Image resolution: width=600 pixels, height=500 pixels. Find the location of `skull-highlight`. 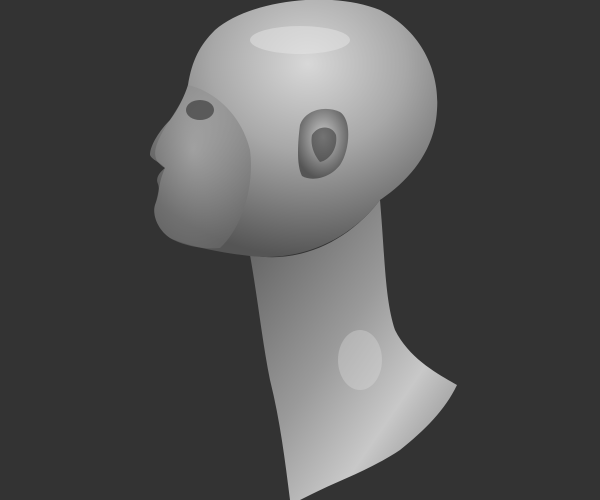

skull-highlight is located at coordinates (300, 40).